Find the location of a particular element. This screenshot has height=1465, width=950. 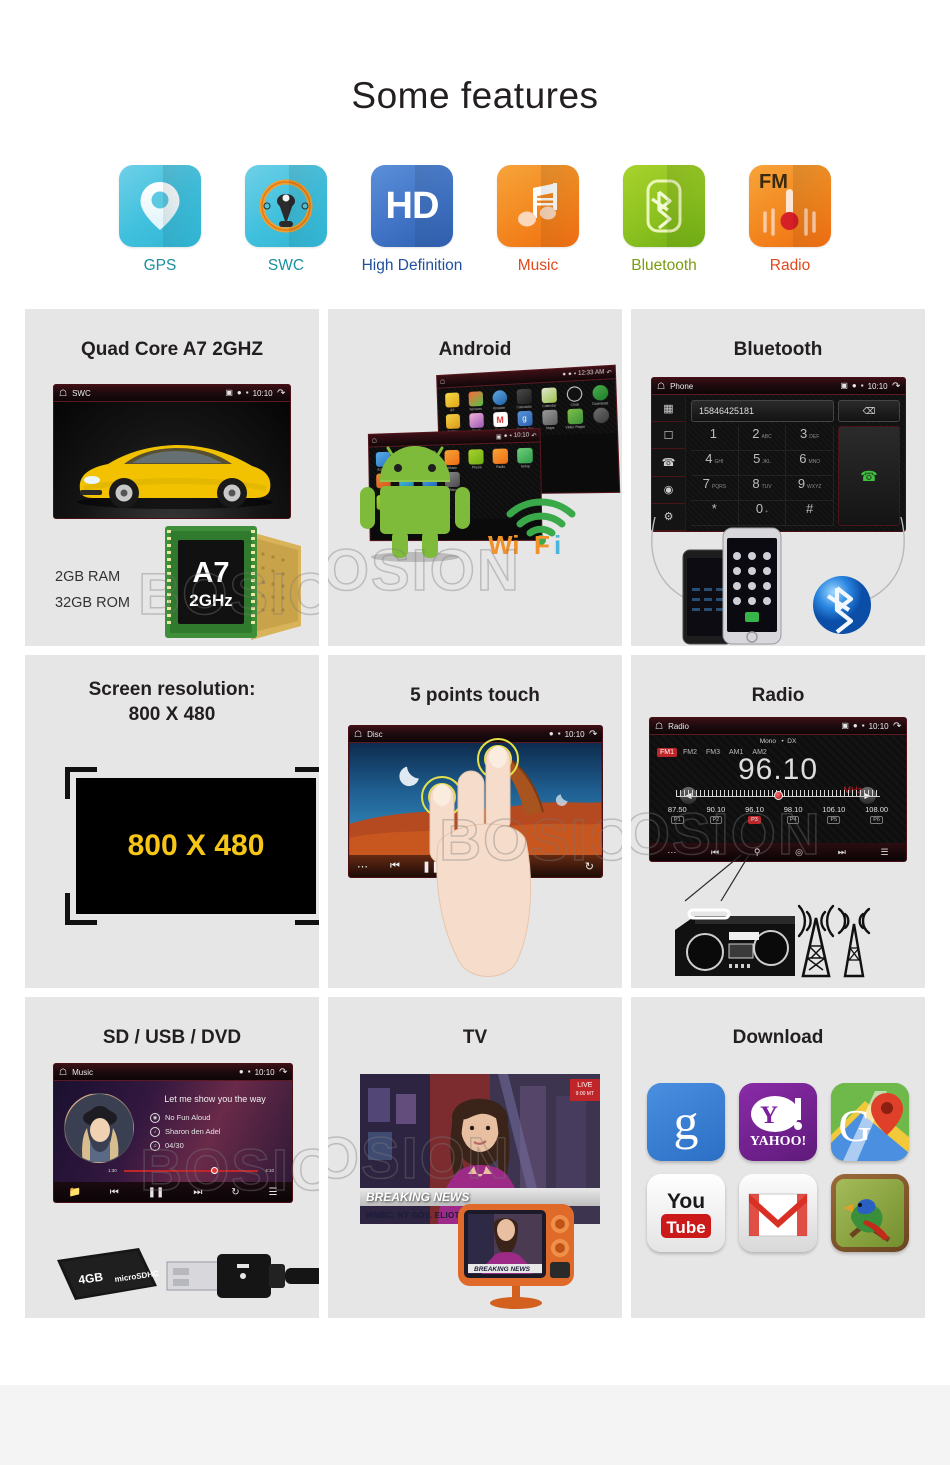

keypad-icon: ▦ is located at coordinates (668, 409).